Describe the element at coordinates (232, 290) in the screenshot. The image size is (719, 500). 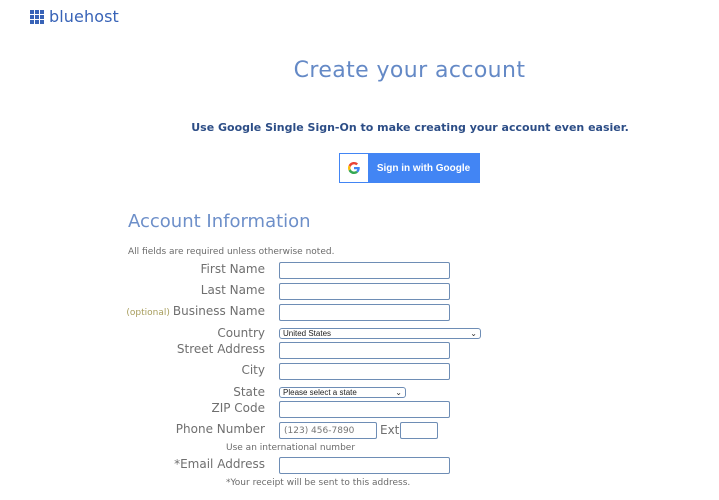
I see `last-name-label: Last Name` at that location.